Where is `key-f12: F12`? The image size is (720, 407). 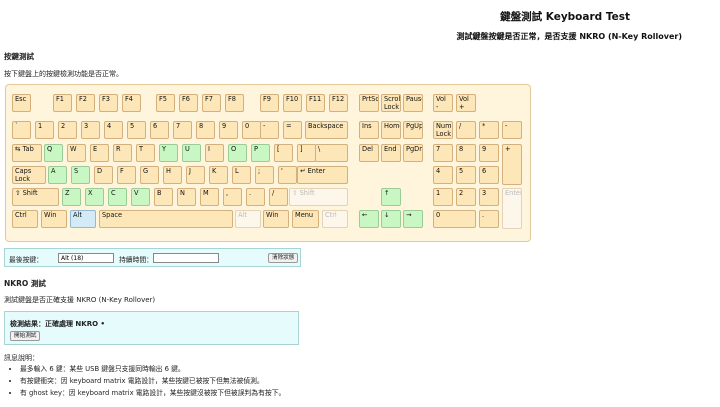
key-f12: F12 is located at coordinates (338, 103).